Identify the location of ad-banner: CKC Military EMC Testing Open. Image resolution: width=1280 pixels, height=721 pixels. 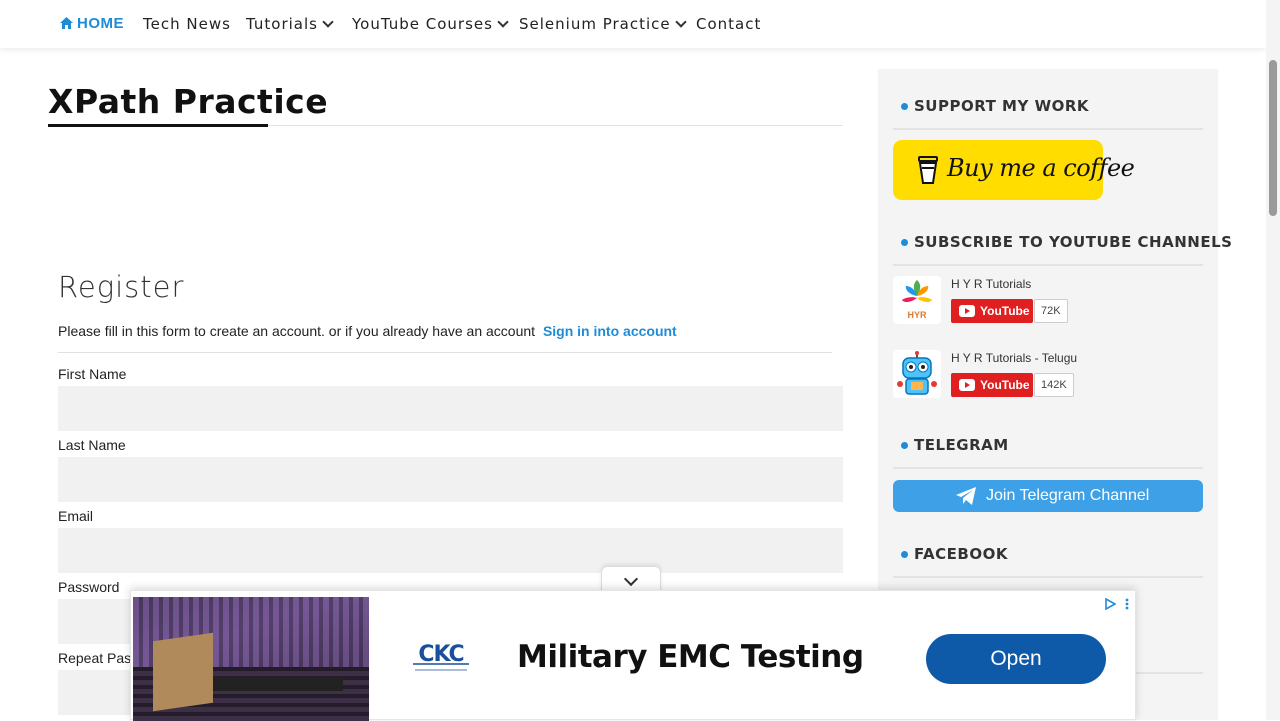
(633, 655).